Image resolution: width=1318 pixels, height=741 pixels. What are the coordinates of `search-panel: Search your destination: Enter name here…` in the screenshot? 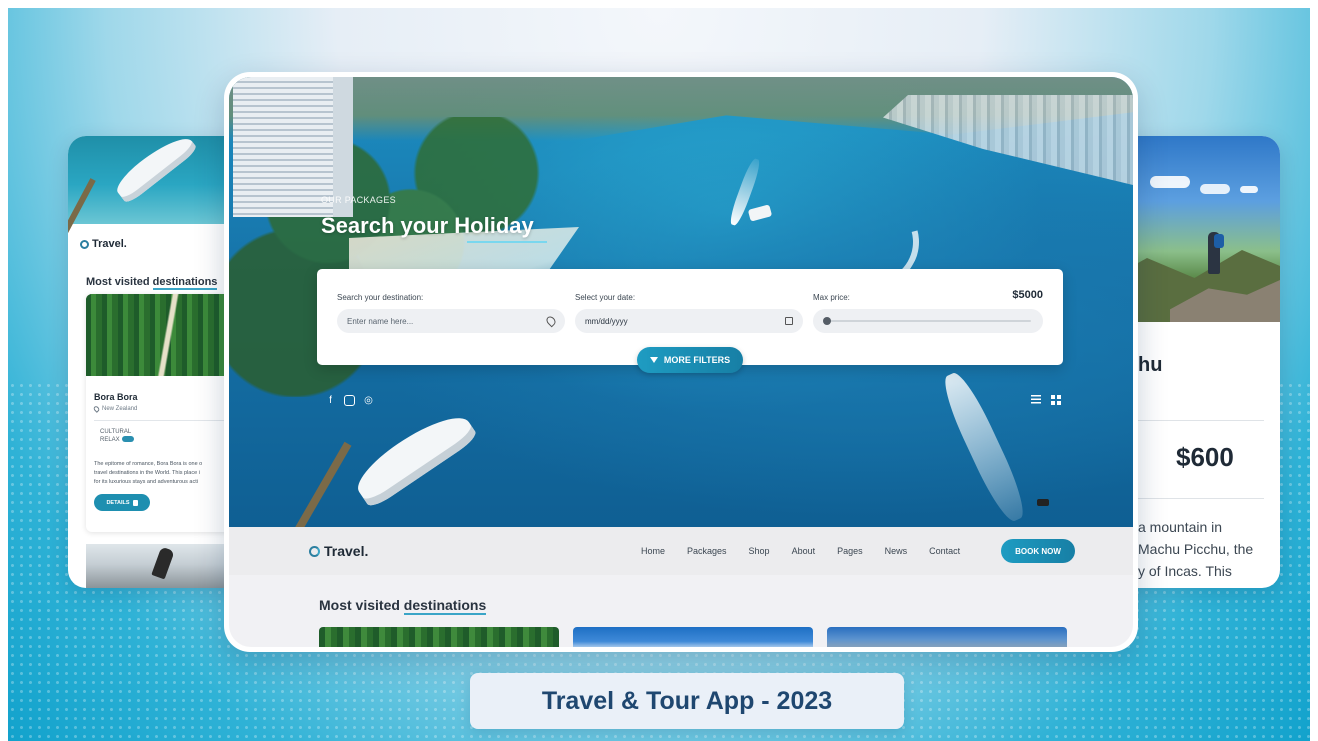 It's located at (690, 321).